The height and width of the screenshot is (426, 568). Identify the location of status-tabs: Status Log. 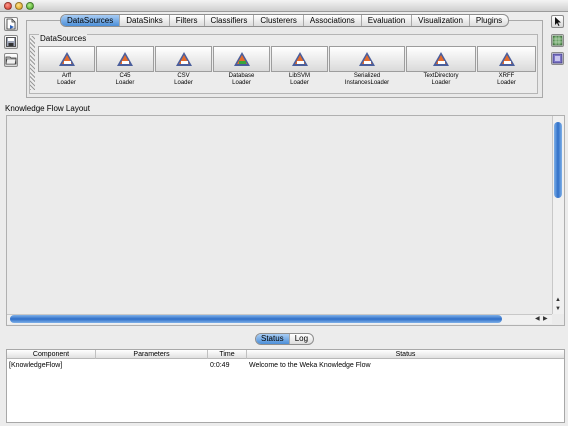
(285, 339).